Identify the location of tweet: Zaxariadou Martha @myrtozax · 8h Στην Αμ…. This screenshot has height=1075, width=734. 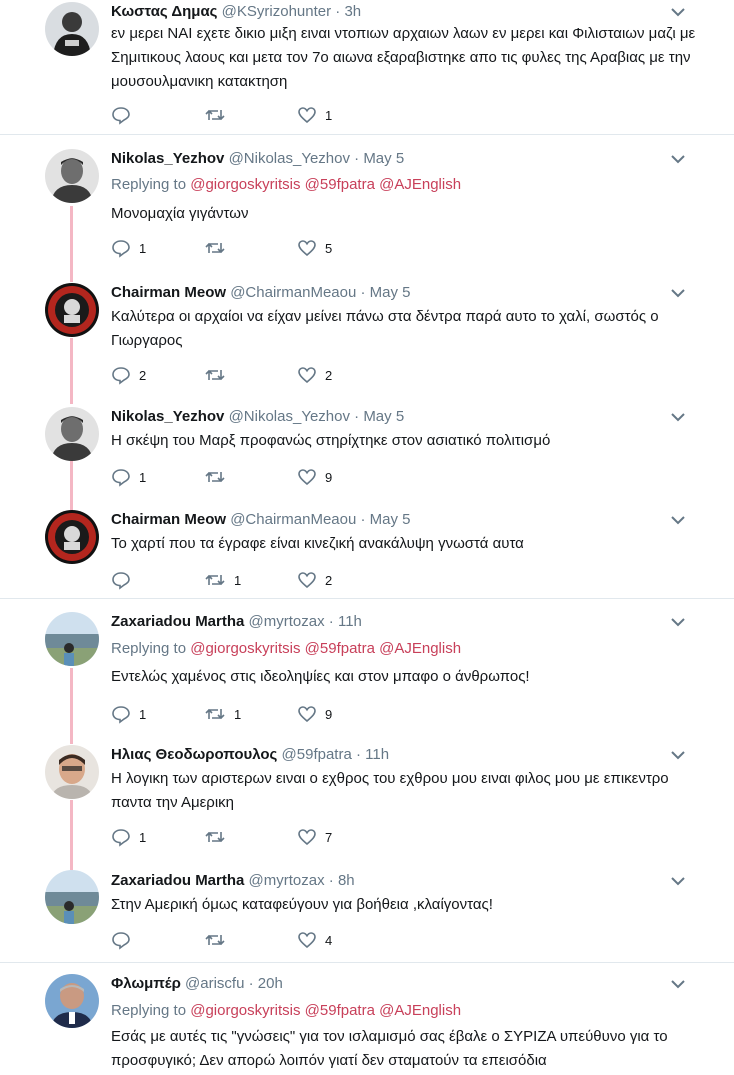
(367, 910).